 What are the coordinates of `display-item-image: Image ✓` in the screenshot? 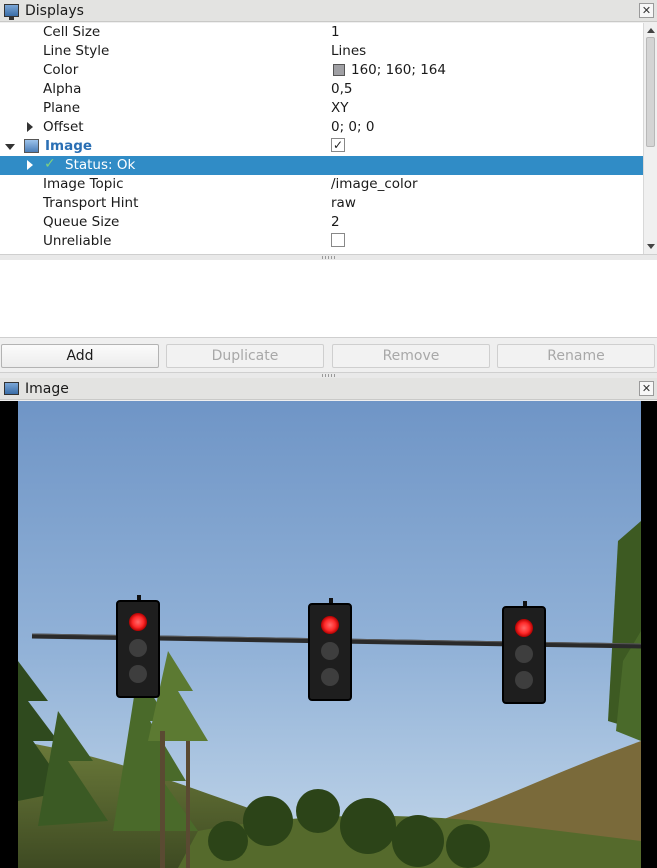 It's located at (321, 146).